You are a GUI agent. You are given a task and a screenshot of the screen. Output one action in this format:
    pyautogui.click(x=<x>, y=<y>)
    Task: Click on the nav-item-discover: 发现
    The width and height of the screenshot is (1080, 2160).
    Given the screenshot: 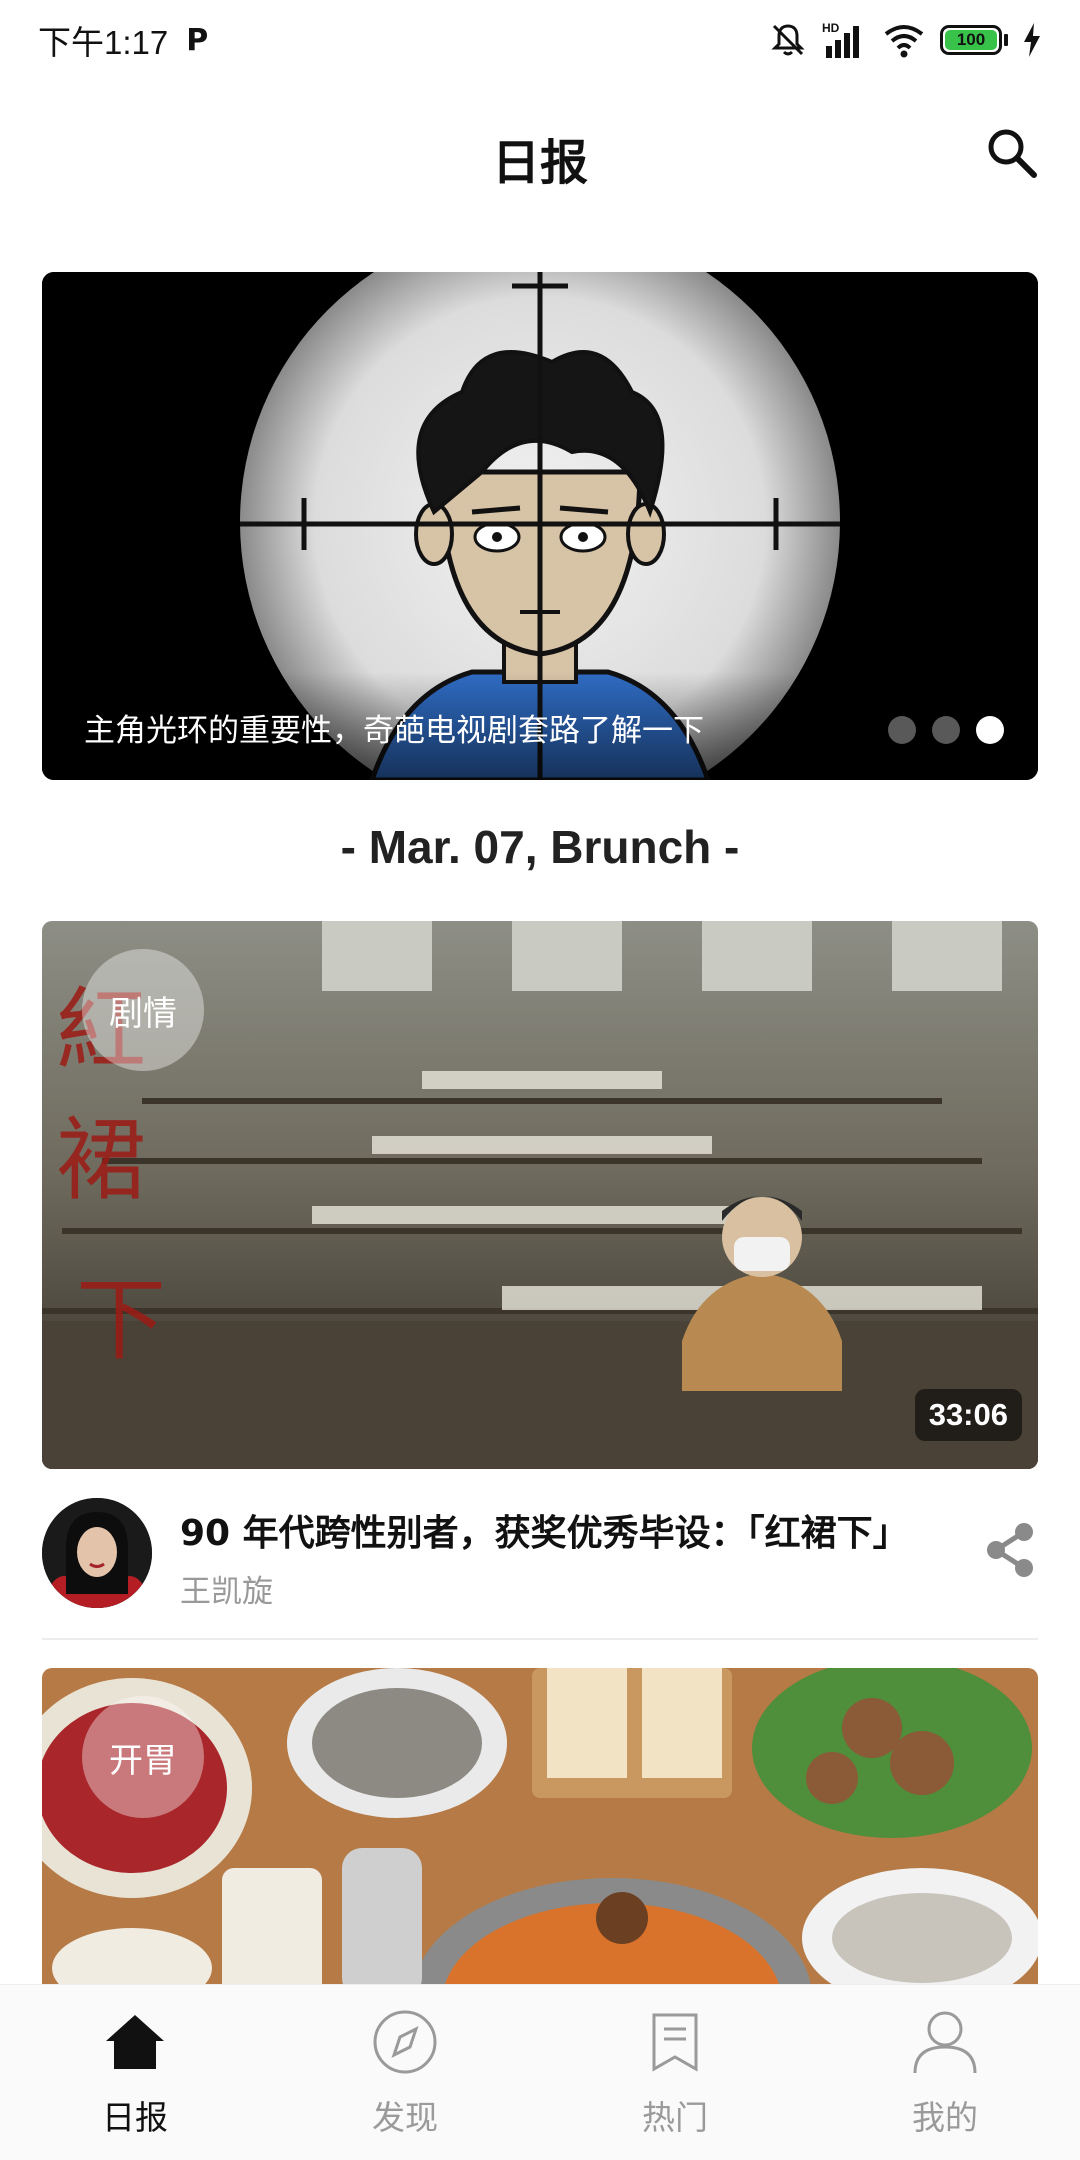 What is the action you would take?
    pyautogui.click(x=405, y=2072)
    